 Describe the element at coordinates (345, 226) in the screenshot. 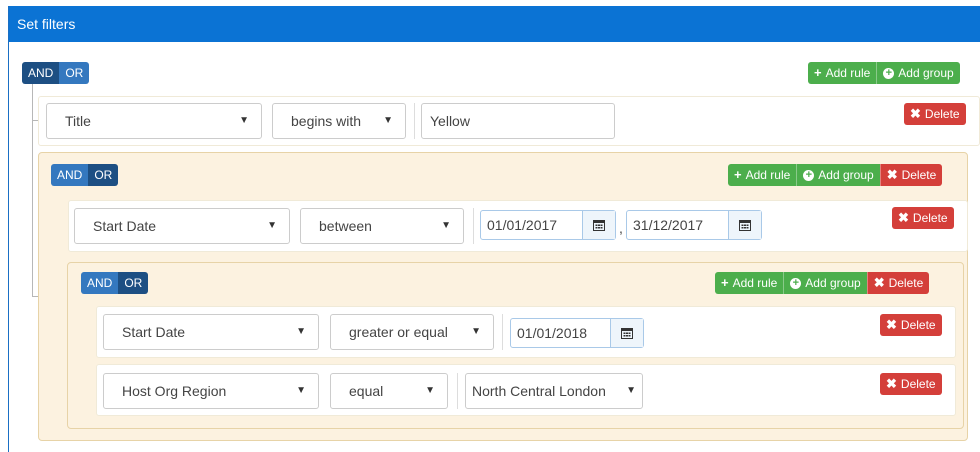

I see `select-value: between` at that location.